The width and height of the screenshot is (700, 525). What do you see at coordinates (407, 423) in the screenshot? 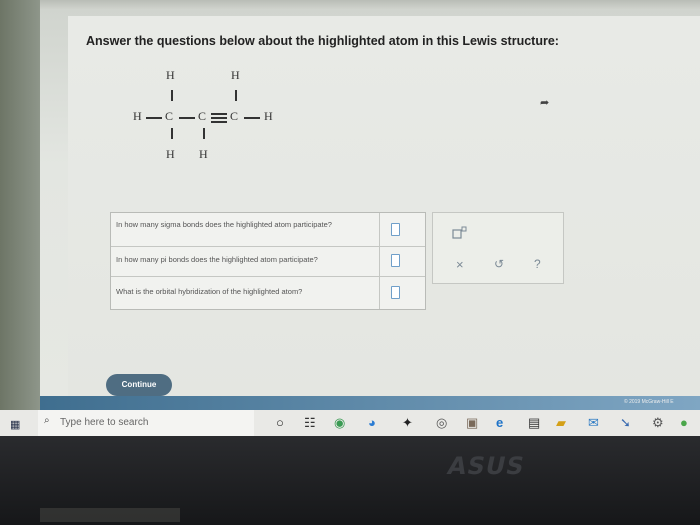
I see `app-icon-star: ✦` at bounding box center [407, 423].